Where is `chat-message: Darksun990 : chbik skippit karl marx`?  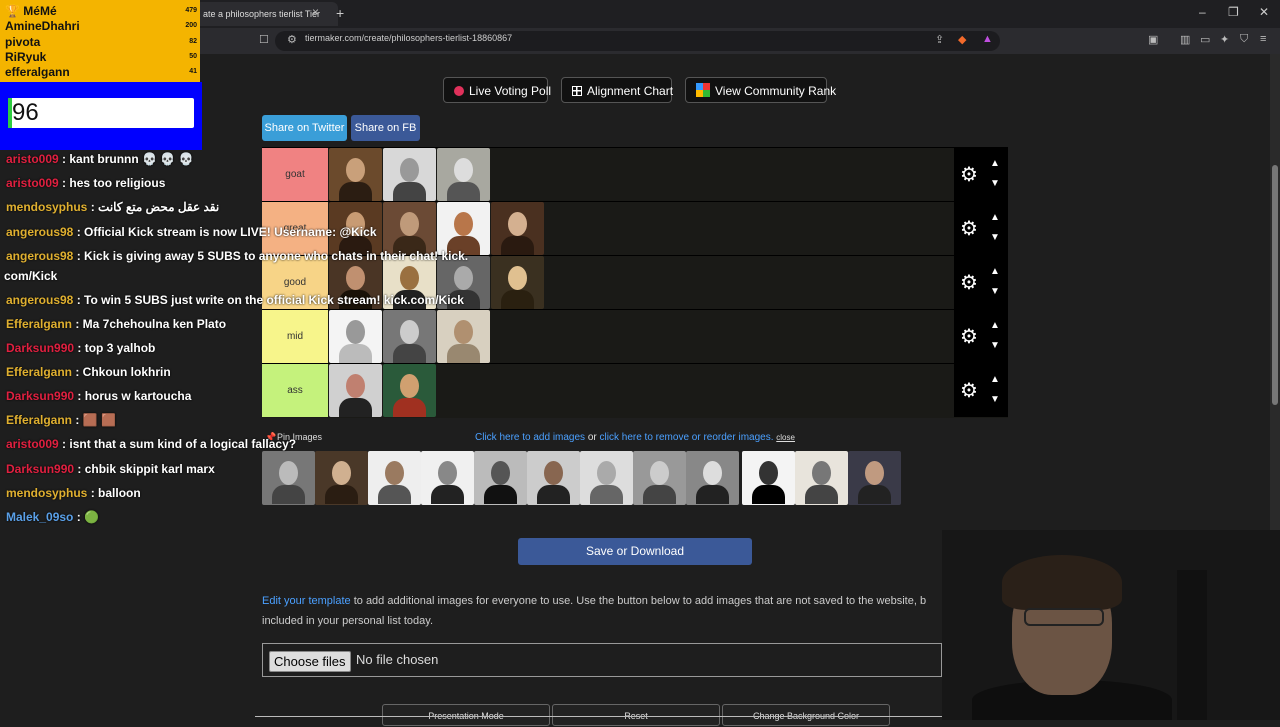 chat-message: Darksun990 : chbik skippit karl marx is located at coordinates (110, 469).